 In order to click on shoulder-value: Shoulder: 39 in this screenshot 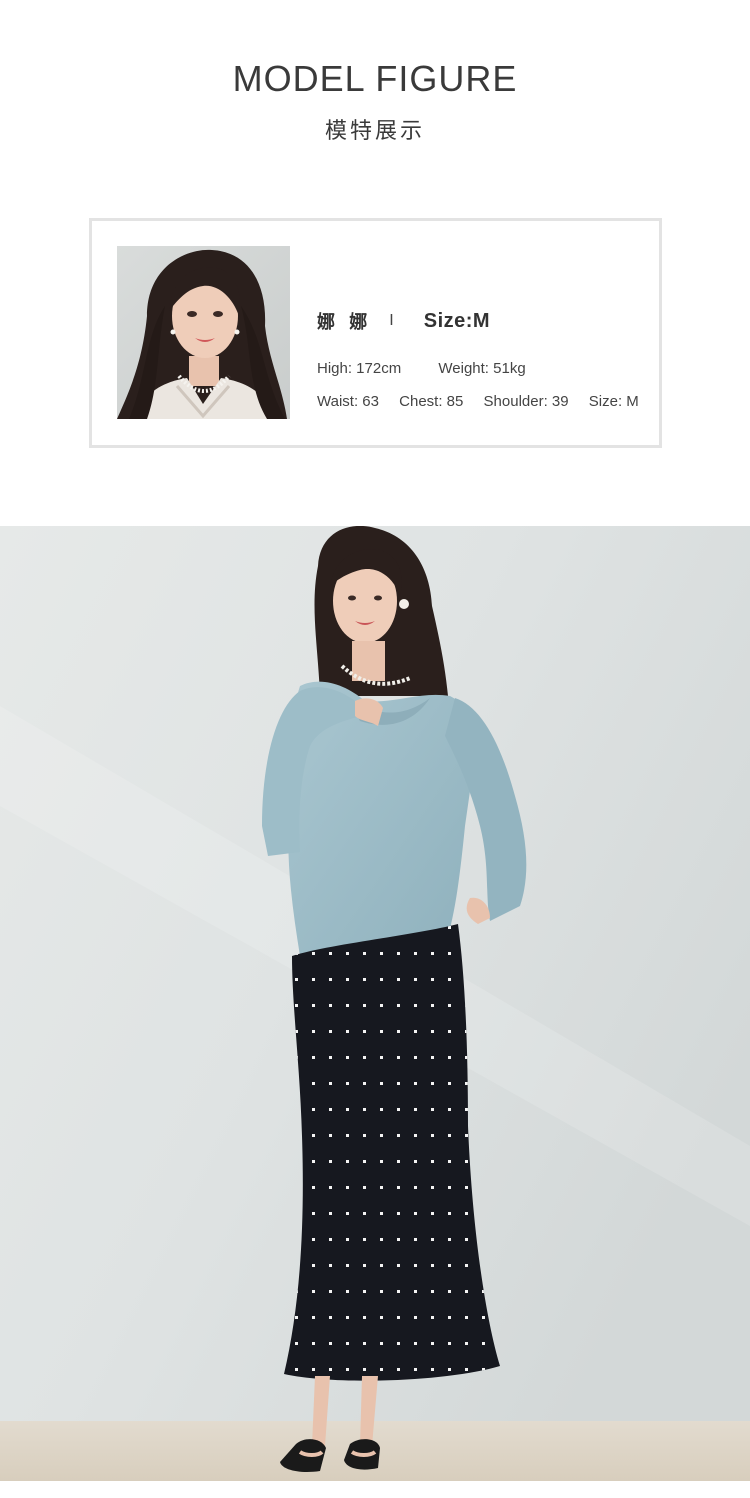, I will do `click(526, 401)`.